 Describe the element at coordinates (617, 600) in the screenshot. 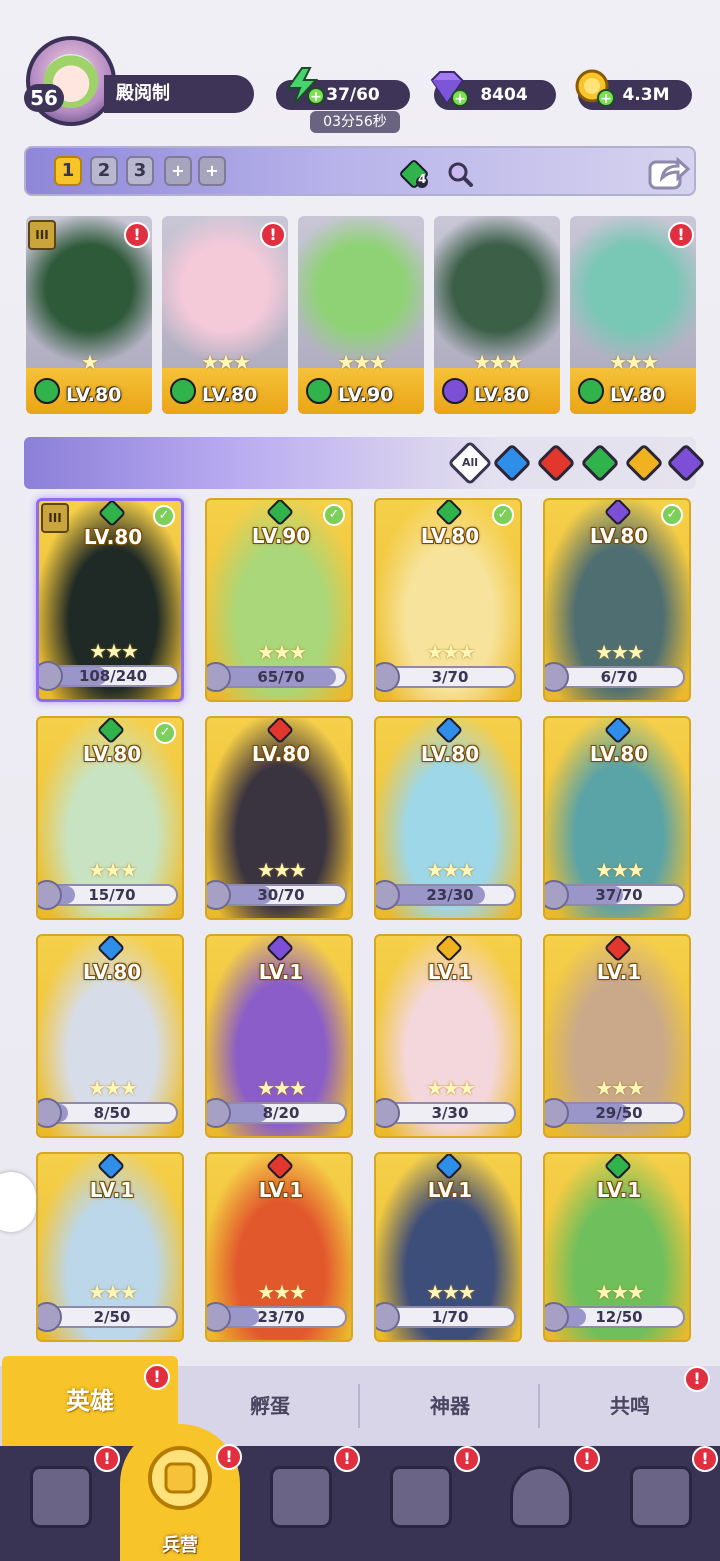

I see `hero-card: LV.80 ✓ ★★★ 6/70` at that location.